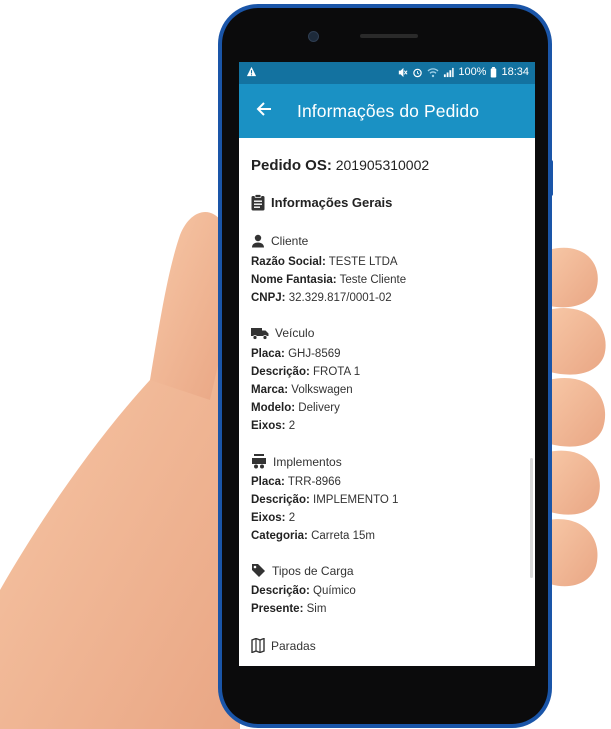  What do you see at coordinates (373, 280) in the screenshot?
I see `field-value: Teste Cliente` at bounding box center [373, 280].